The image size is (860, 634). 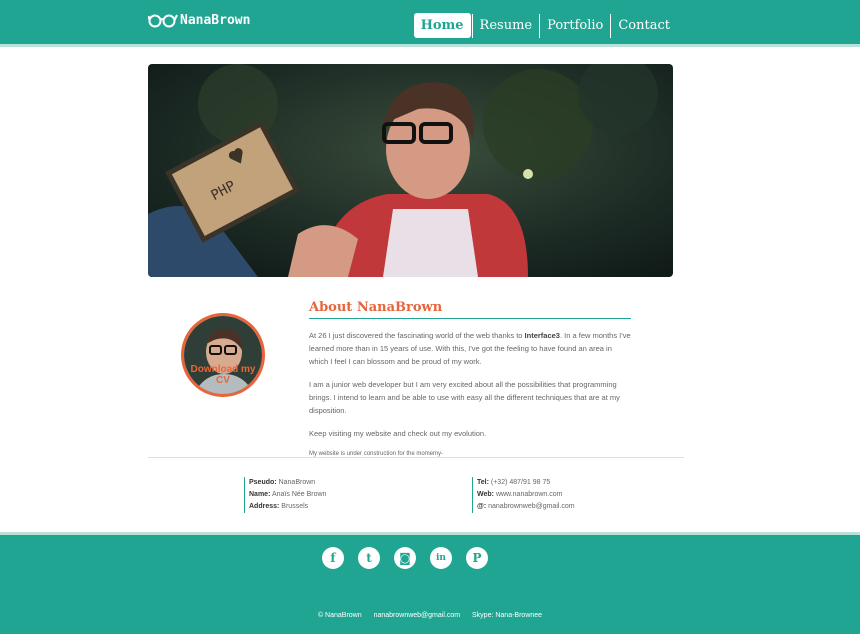 I want to click on social-links: f t ◙ in P, so click(x=405, y=558).